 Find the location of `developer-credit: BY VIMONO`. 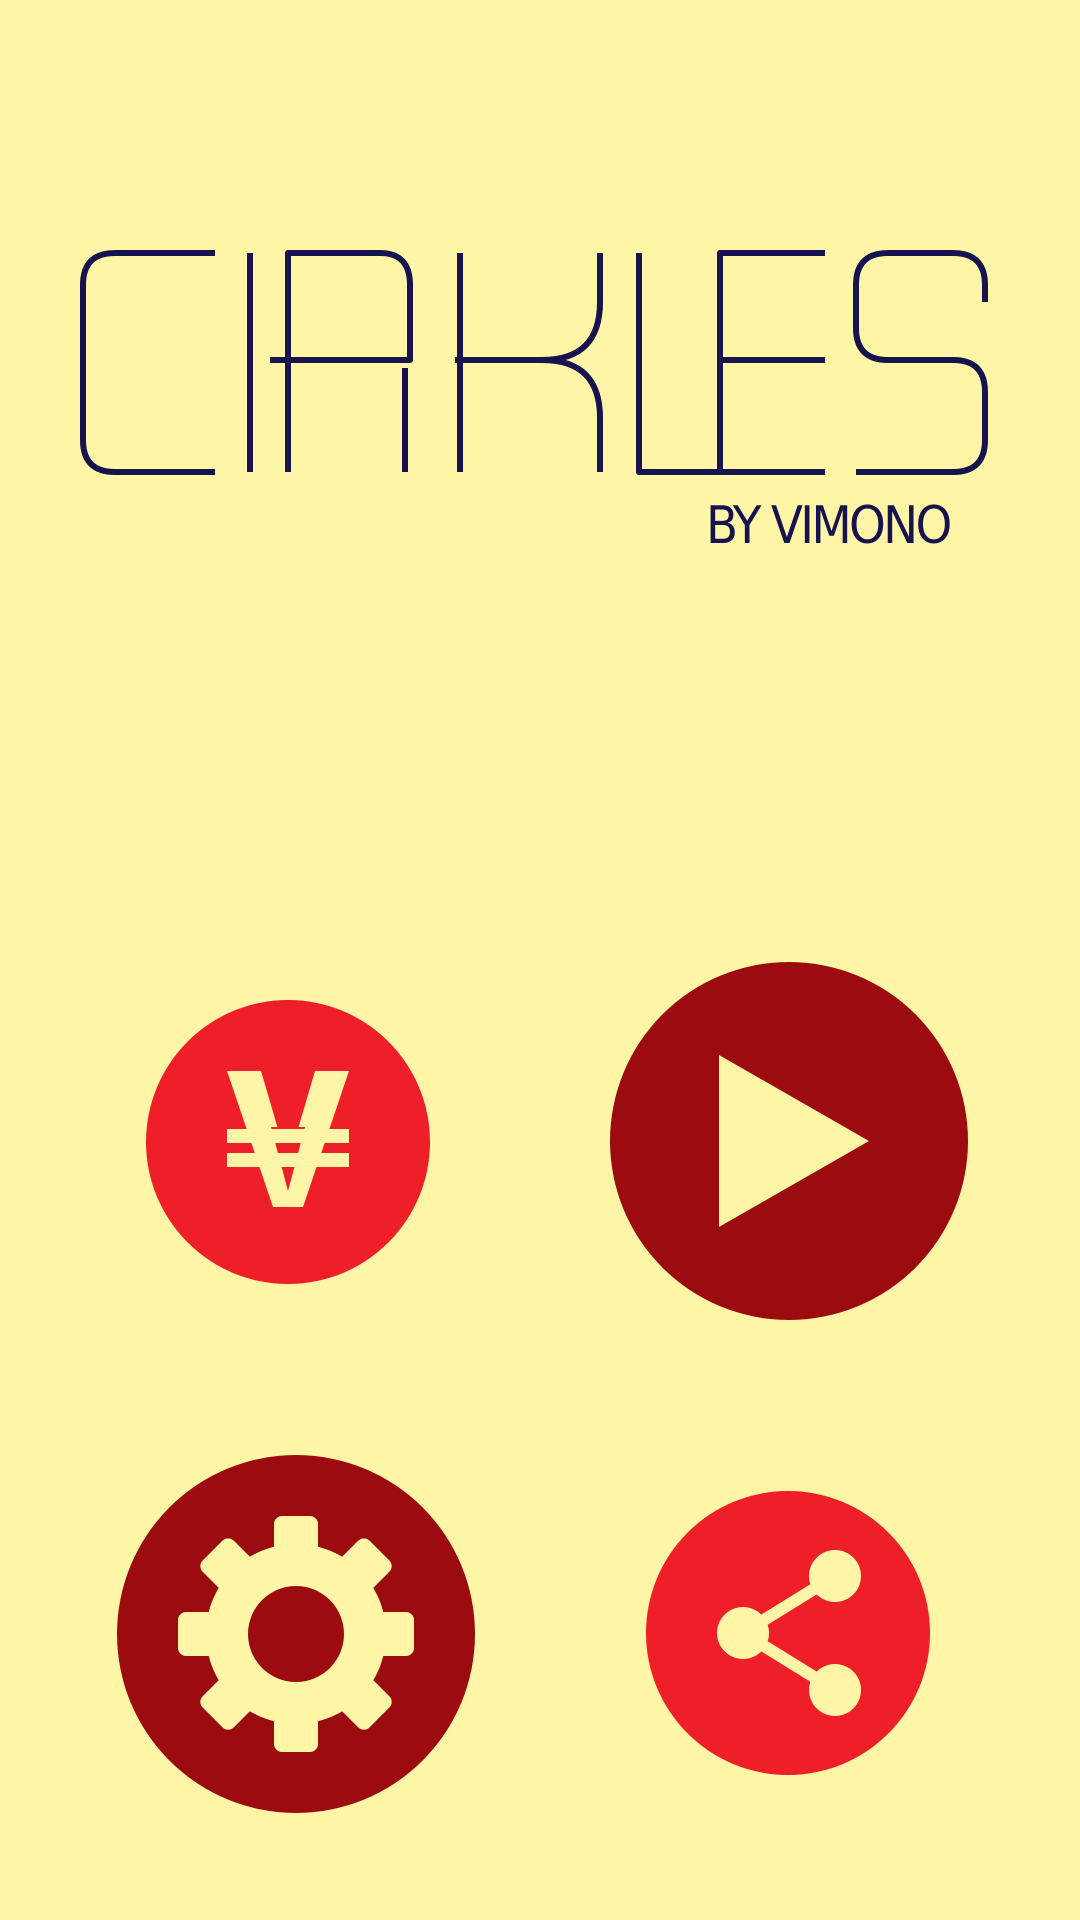

developer-credit: BY VIMONO is located at coordinates (829, 526).